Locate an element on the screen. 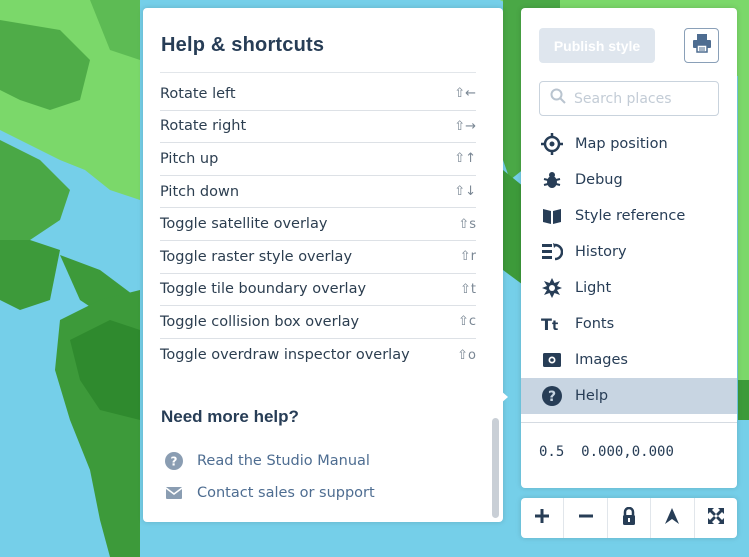 The height and width of the screenshot is (557, 749). shortcut-row: Rotate left ⇧← is located at coordinates (318, 94).